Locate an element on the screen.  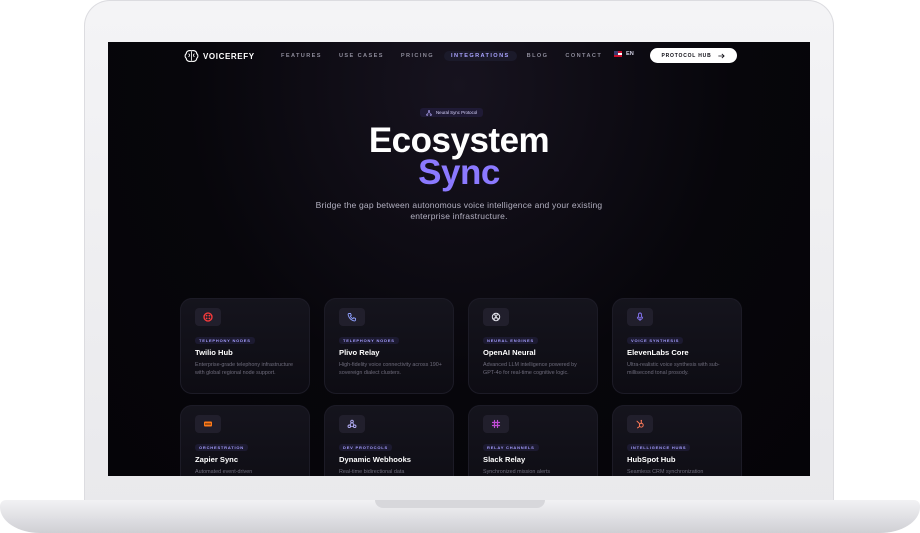
brand-logo: VOICEREFY is located at coordinates (219, 56).